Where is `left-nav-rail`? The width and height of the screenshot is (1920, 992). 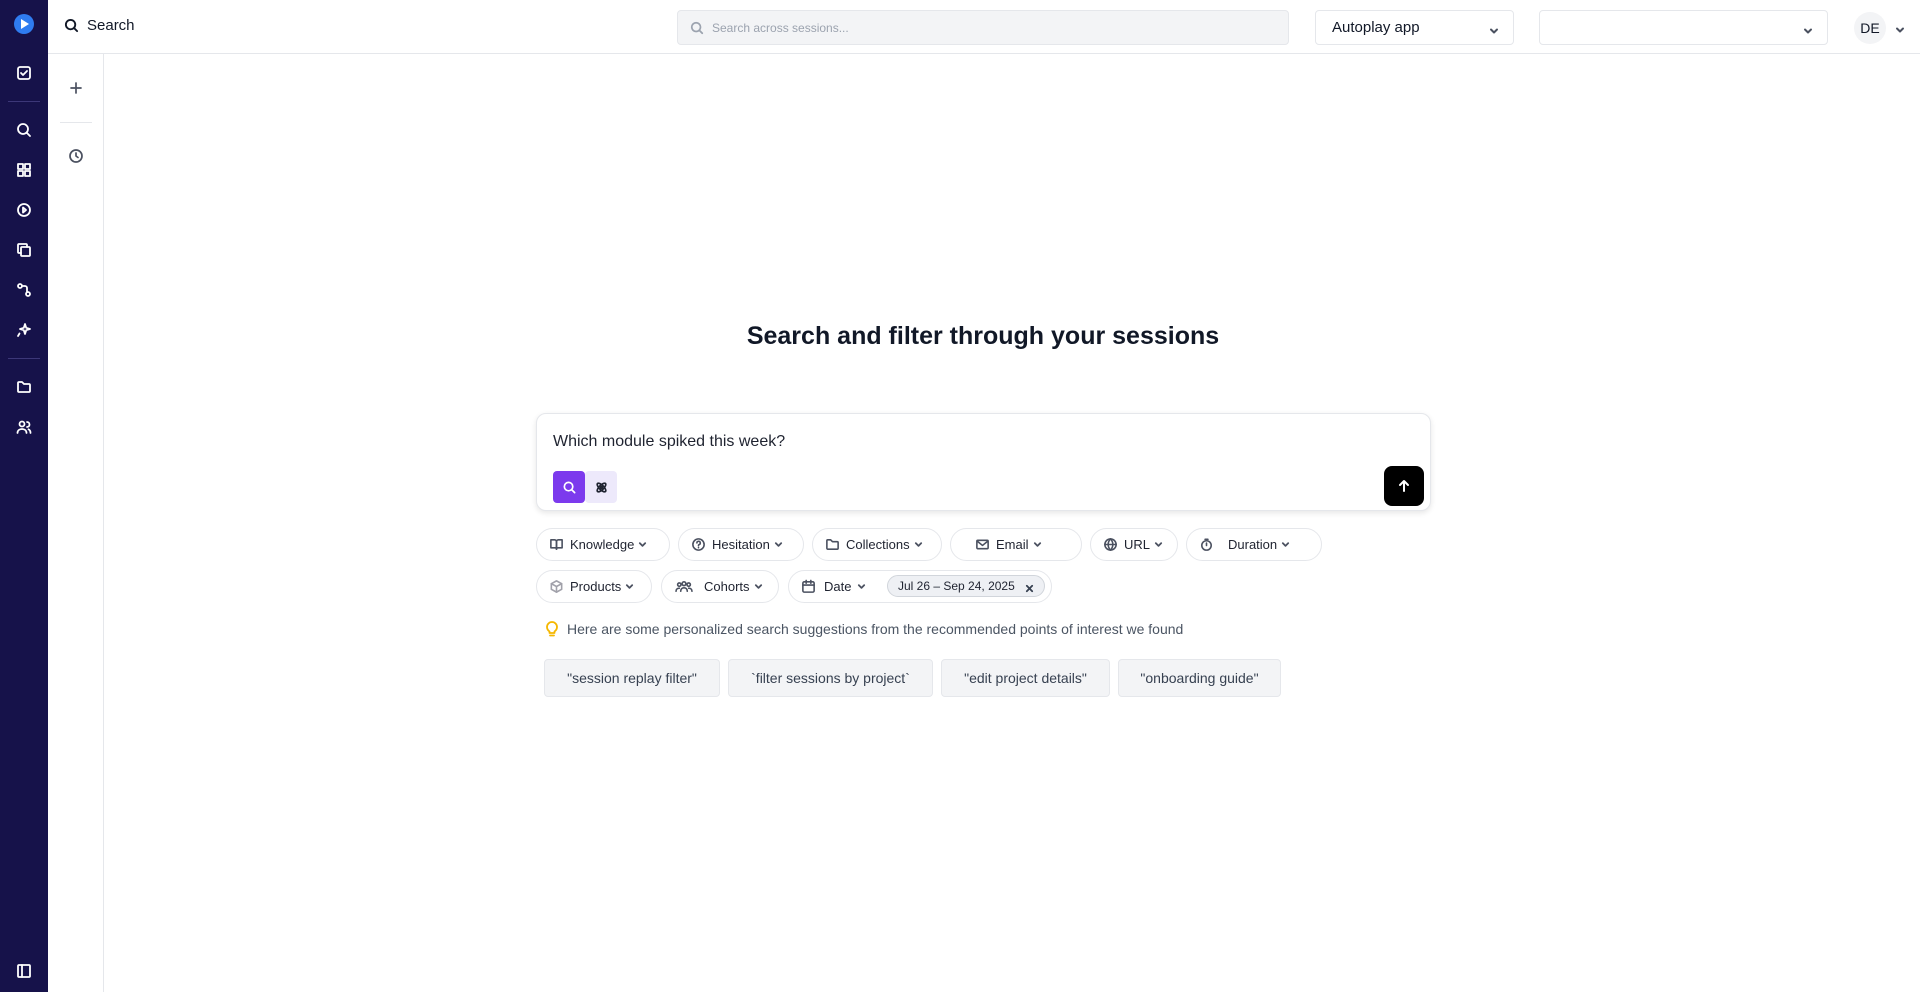 left-nav-rail is located at coordinates (24, 496).